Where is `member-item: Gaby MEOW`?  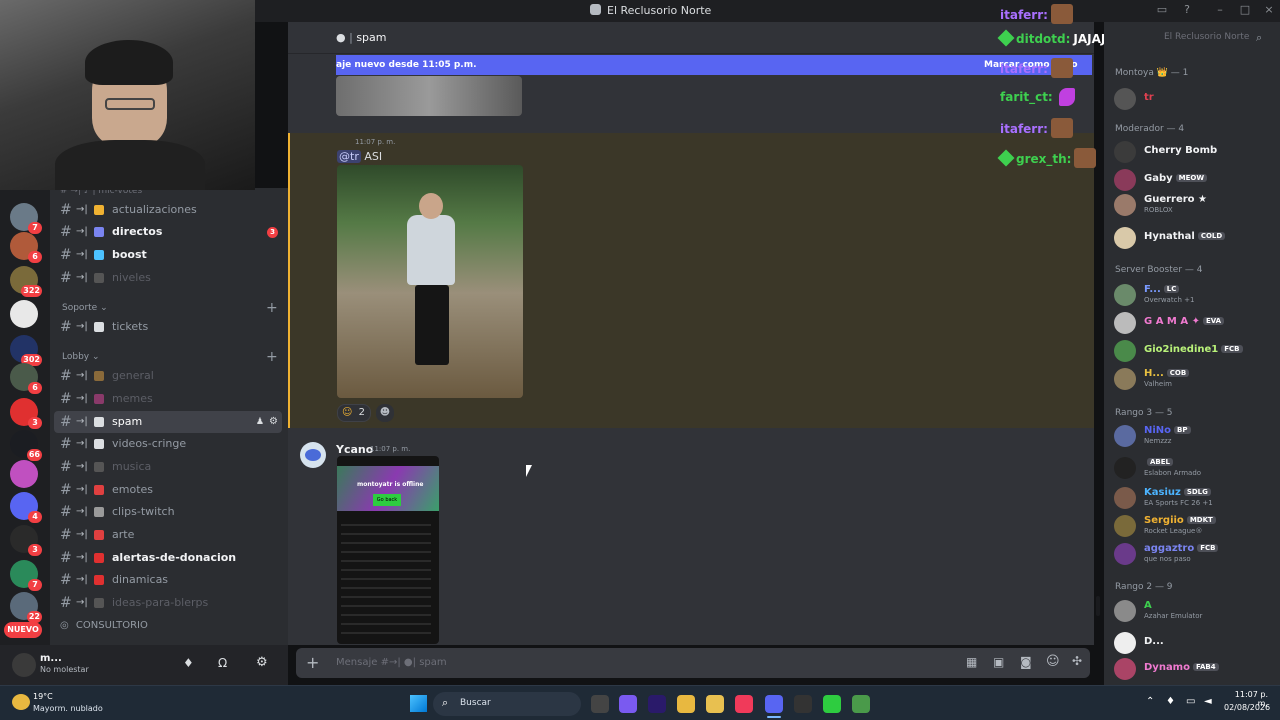 member-item: Gaby MEOW is located at coordinates (1195, 180).